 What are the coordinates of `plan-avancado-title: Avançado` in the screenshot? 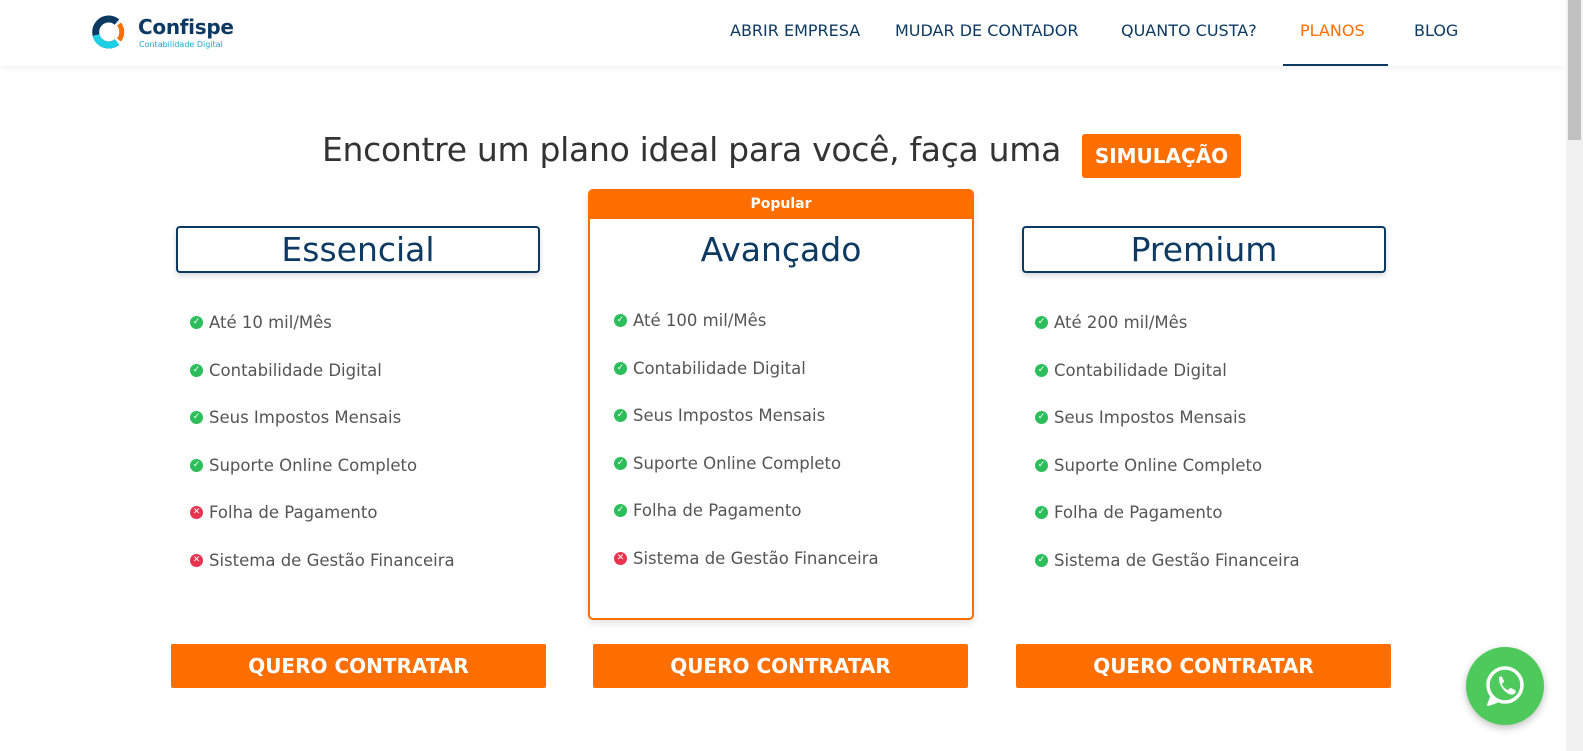 It's located at (781, 249).